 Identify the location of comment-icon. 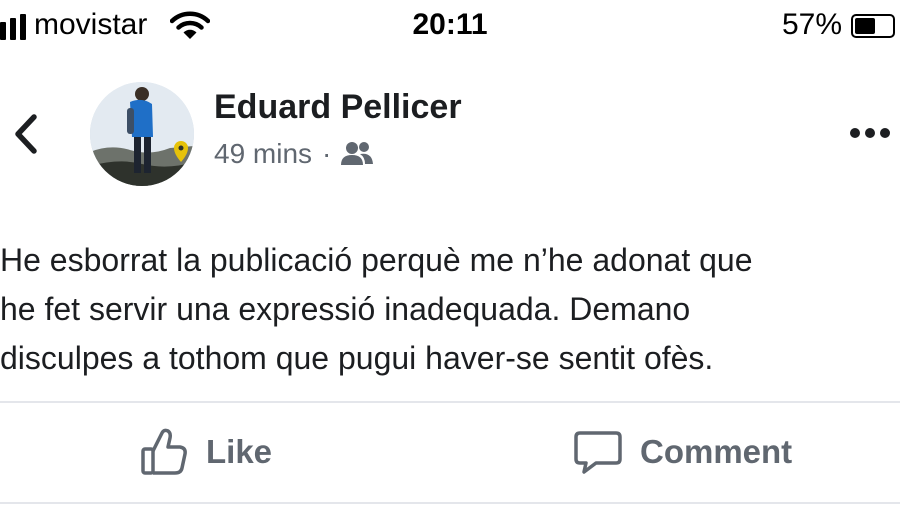
(598, 452).